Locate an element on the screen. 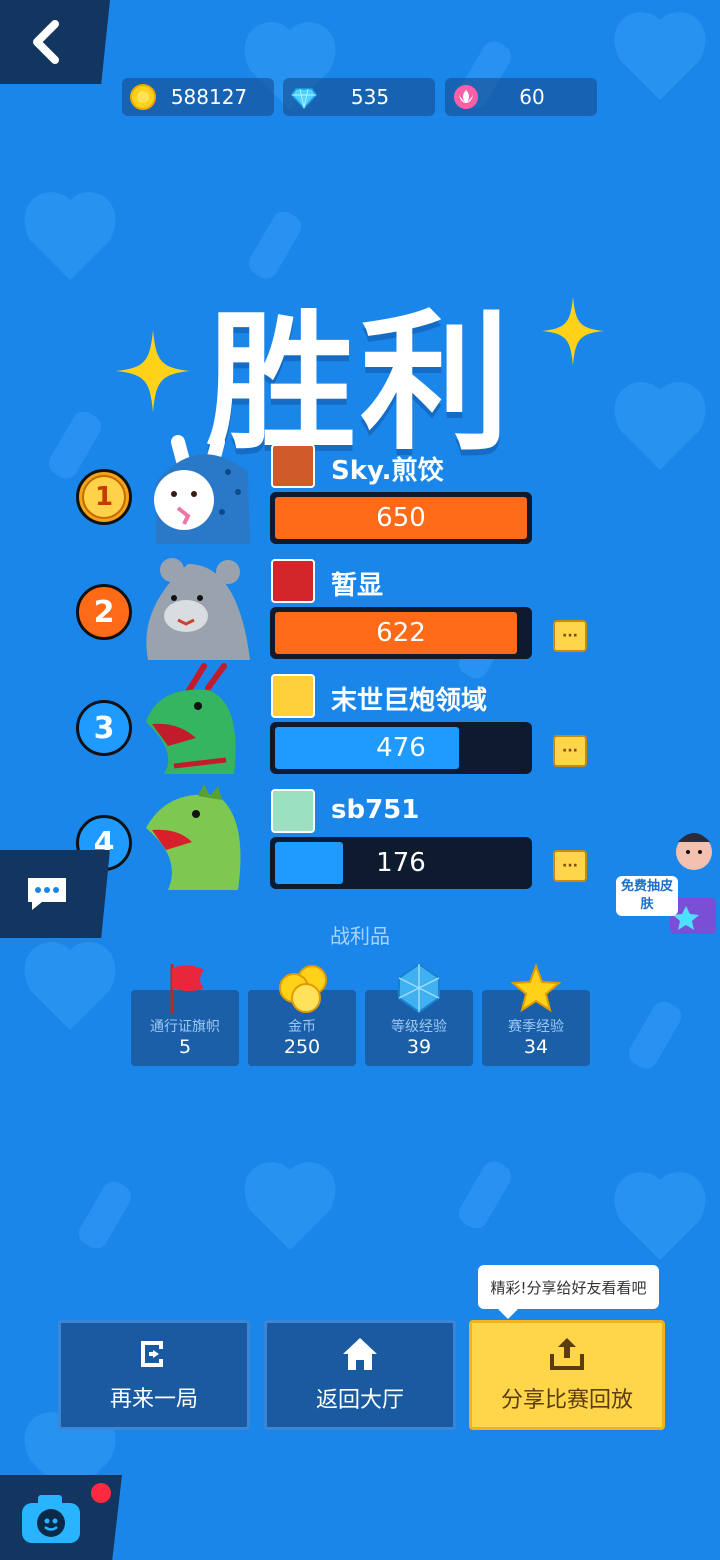 The width and height of the screenshot is (720, 1560). crystal-icon is located at coordinates (419, 988).